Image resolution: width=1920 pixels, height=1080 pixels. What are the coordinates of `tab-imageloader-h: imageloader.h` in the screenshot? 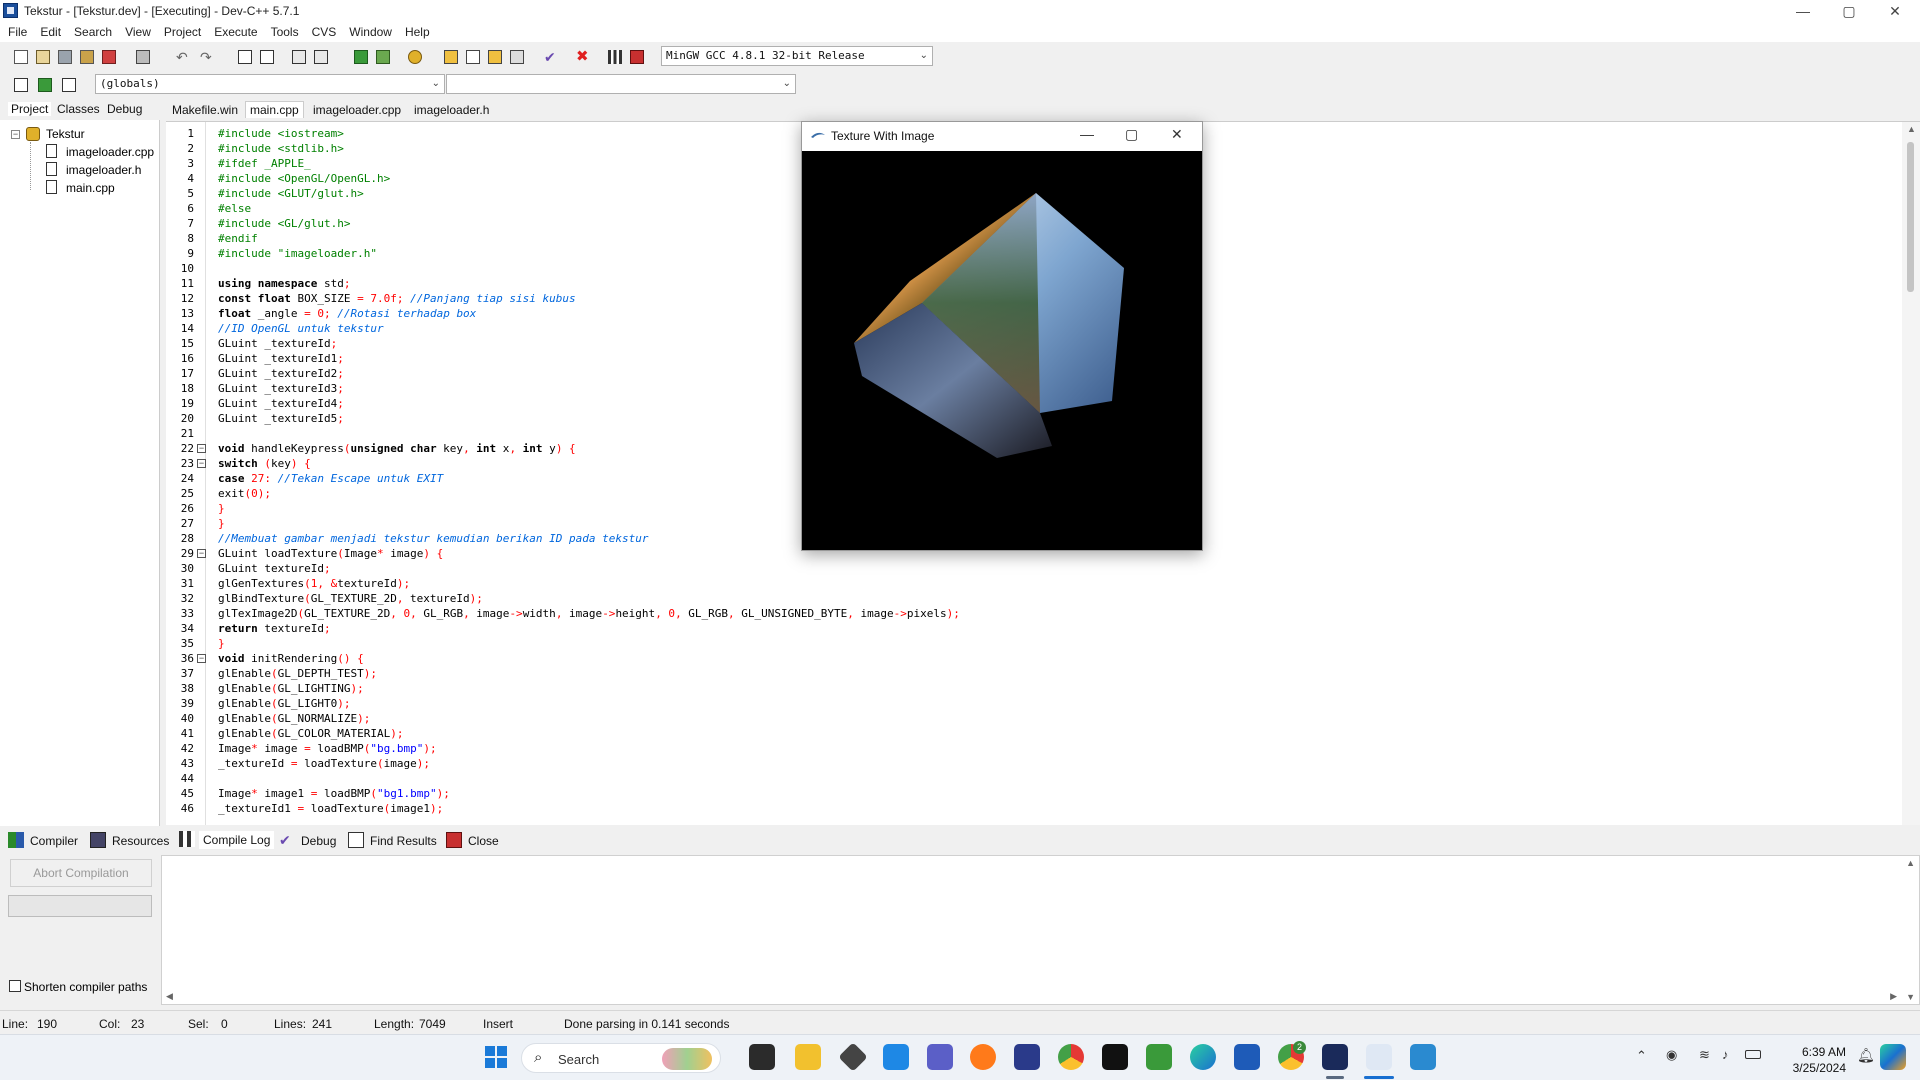 It's located at (451, 110).